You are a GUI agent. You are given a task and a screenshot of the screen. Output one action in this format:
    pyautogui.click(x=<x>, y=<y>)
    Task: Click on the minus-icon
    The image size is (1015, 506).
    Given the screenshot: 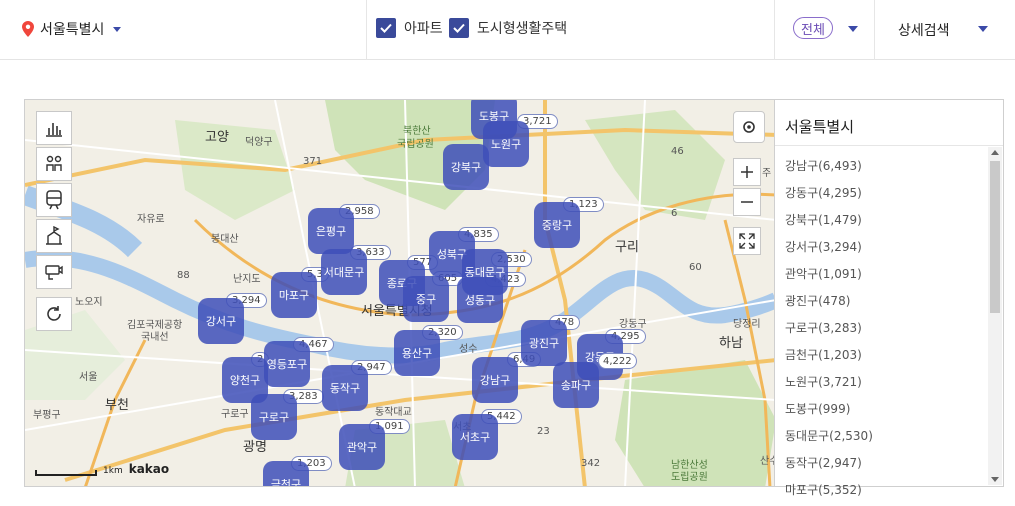 What is the action you would take?
    pyautogui.click(x=747, y=202)
    